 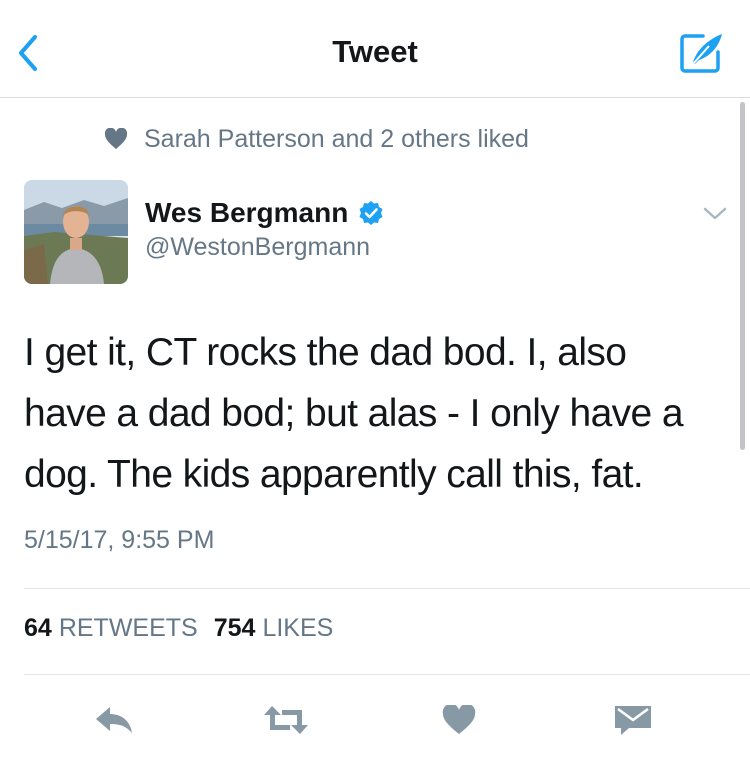 What do you see at coordinates (128, 628) in the screenshot?
I see `retweets-label: RETWEETS` at bounding box center [128, 628].